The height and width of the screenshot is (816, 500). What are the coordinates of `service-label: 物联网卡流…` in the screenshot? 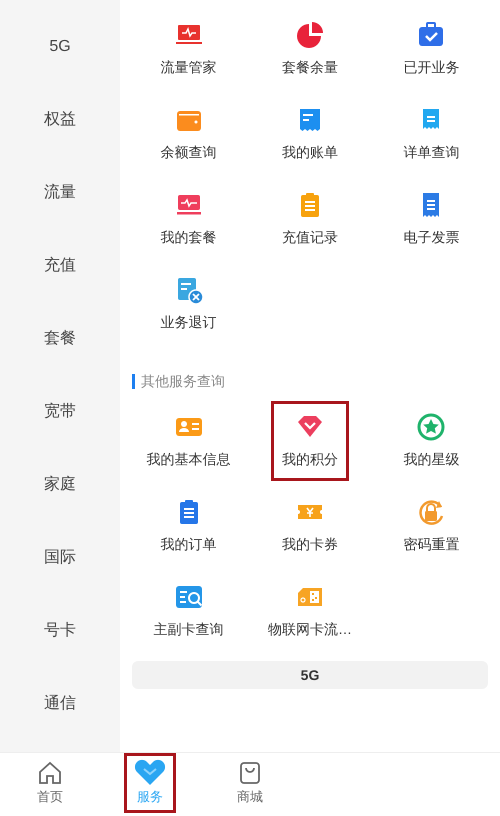 It's located at (310, 629).